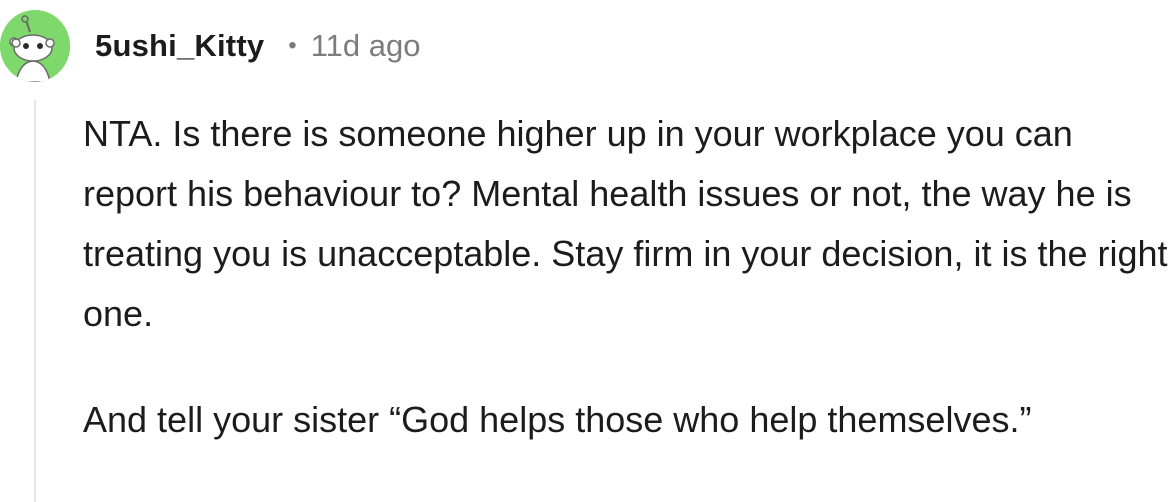  Describe the element at coordinates (35, 301) in the screenshot. I see `thread-line` at that location.